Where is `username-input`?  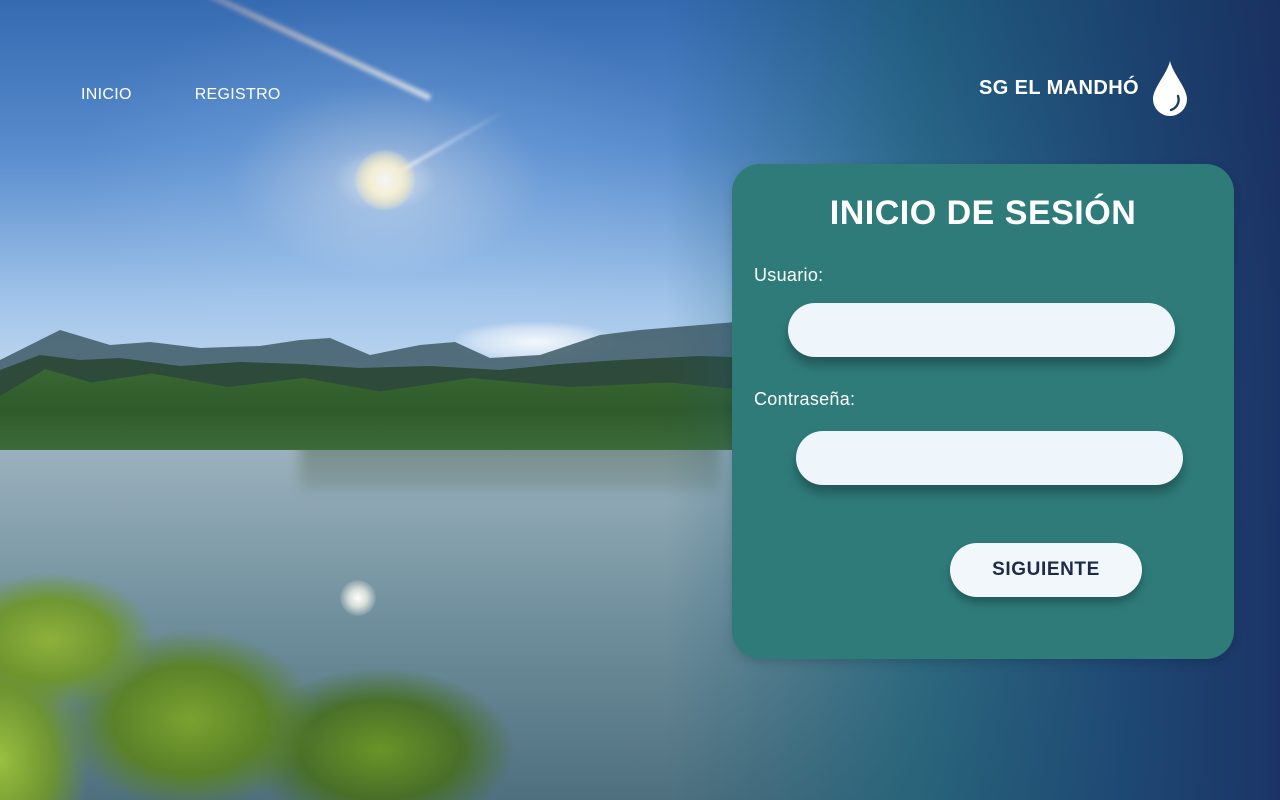
username-input is located at coordinates (981, 330).